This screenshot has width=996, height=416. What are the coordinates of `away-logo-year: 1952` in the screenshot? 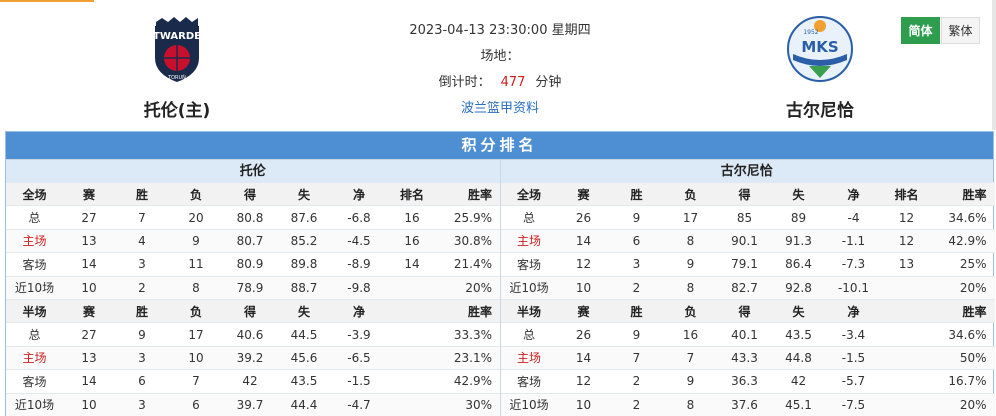 It's located at (810, 32).